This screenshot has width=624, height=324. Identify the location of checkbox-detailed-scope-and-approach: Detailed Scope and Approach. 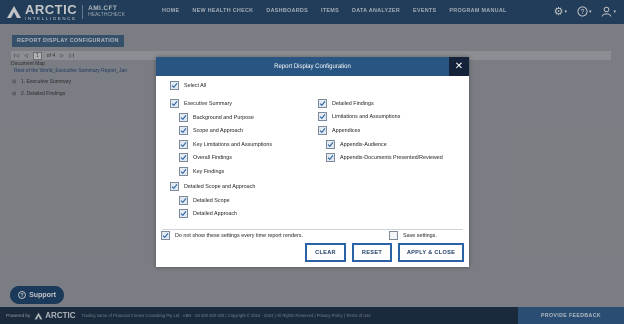
(212, 186).